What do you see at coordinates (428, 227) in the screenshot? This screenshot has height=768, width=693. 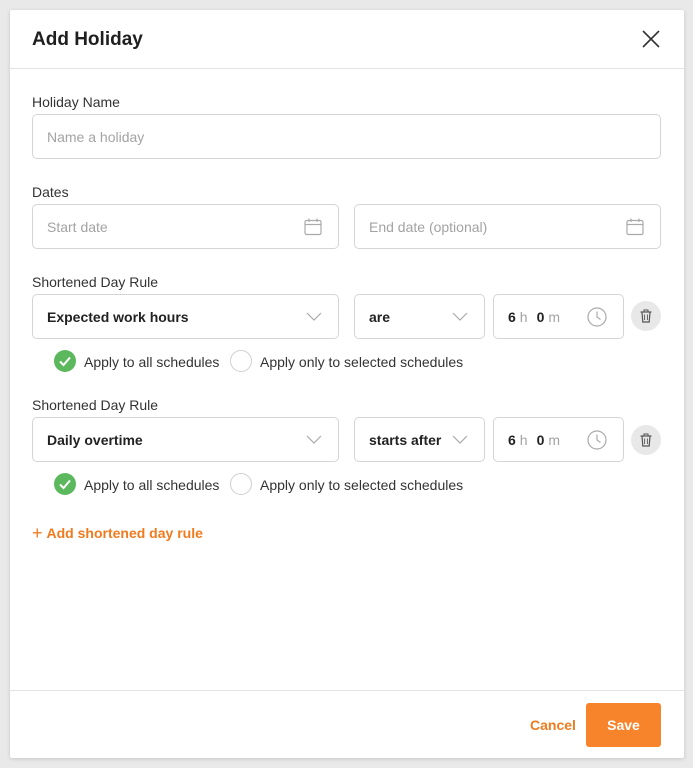 I see `end-date-placeholder: End date (optional)` at bounding box center [428, 227].